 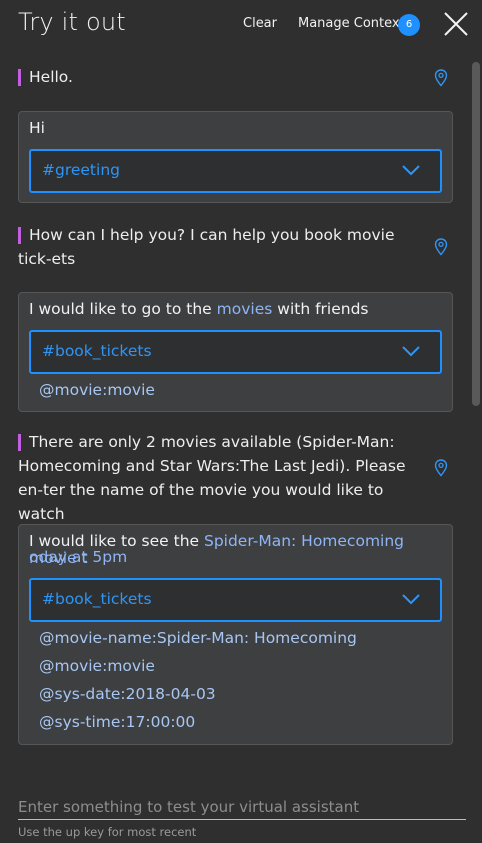 I want to click on context-count-badge: 6, so click(x=409, y=25).